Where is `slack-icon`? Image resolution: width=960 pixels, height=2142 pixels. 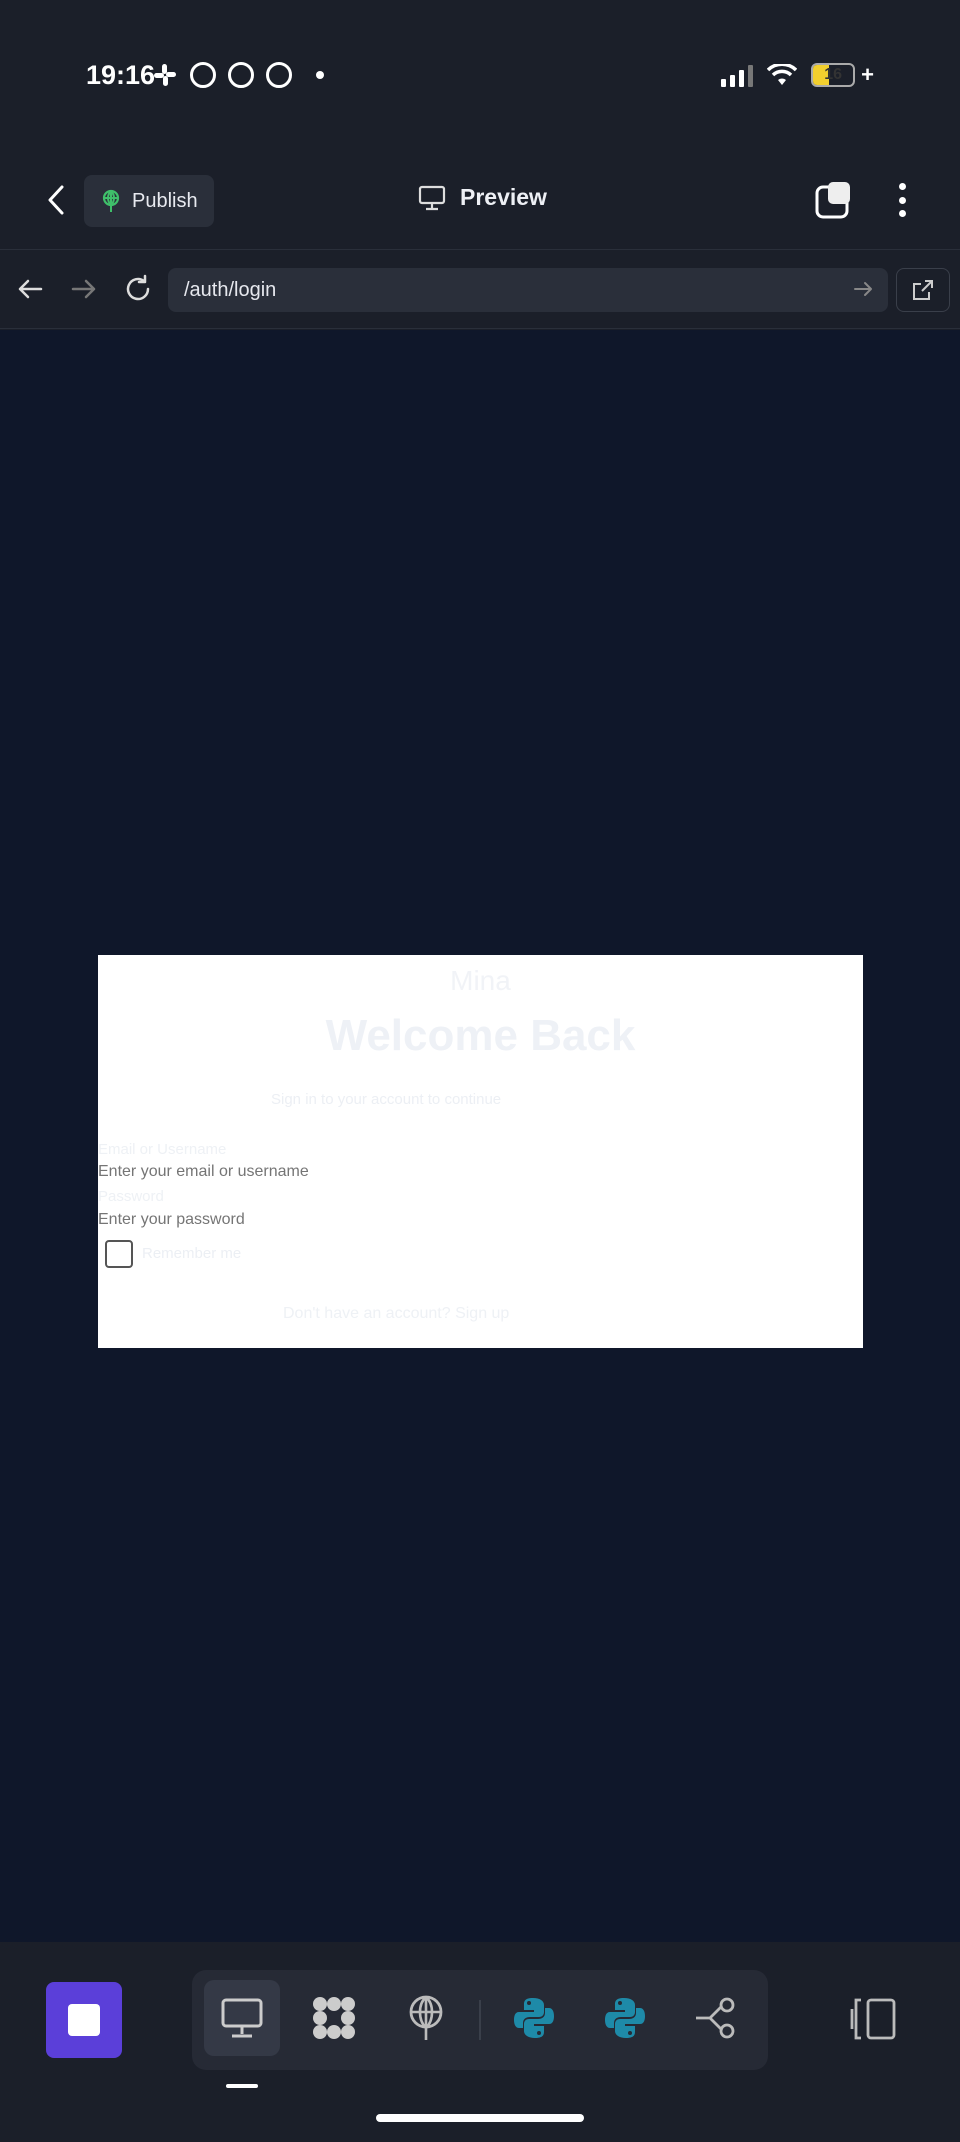
slack-icon is located at coordinates (165, 75).